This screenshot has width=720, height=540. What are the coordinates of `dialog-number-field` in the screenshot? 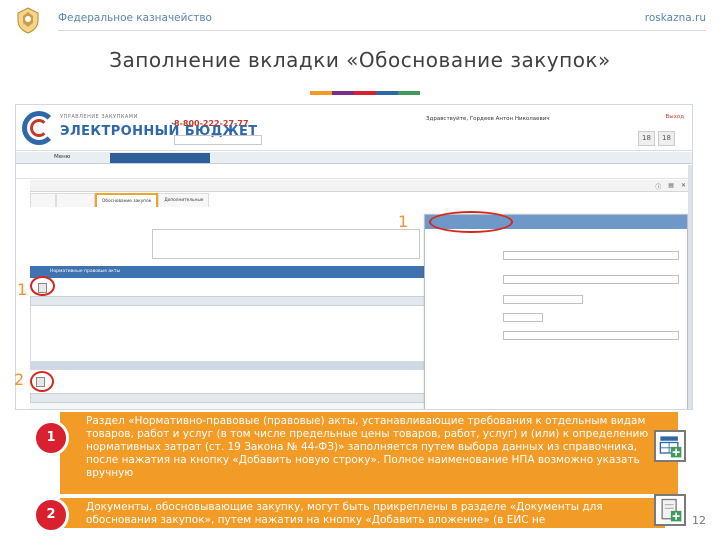 It's located at (523, 317).